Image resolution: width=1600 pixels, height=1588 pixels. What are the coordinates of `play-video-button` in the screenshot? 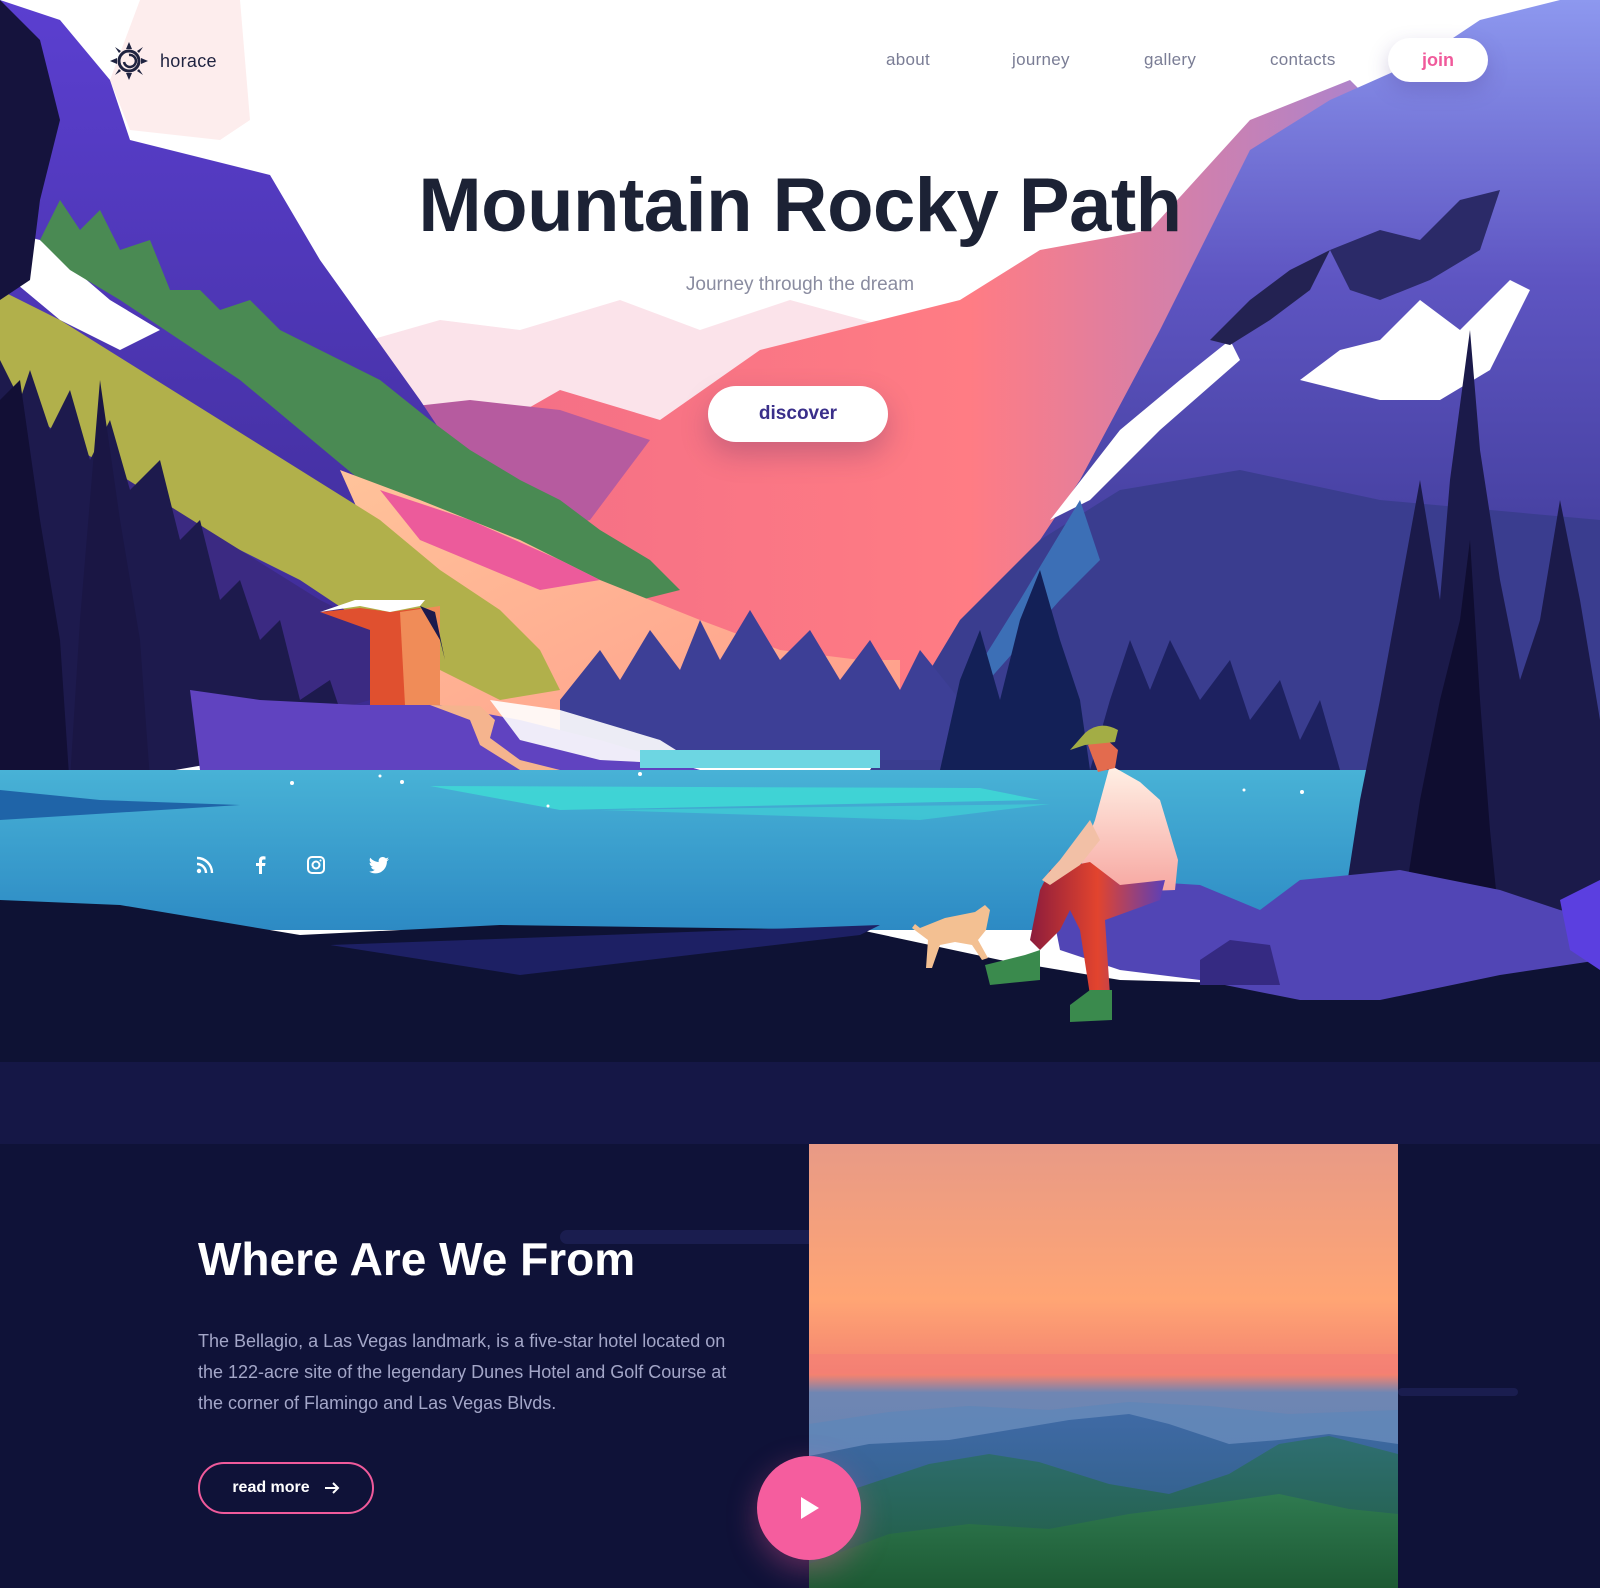 It's located at (809, 1508).